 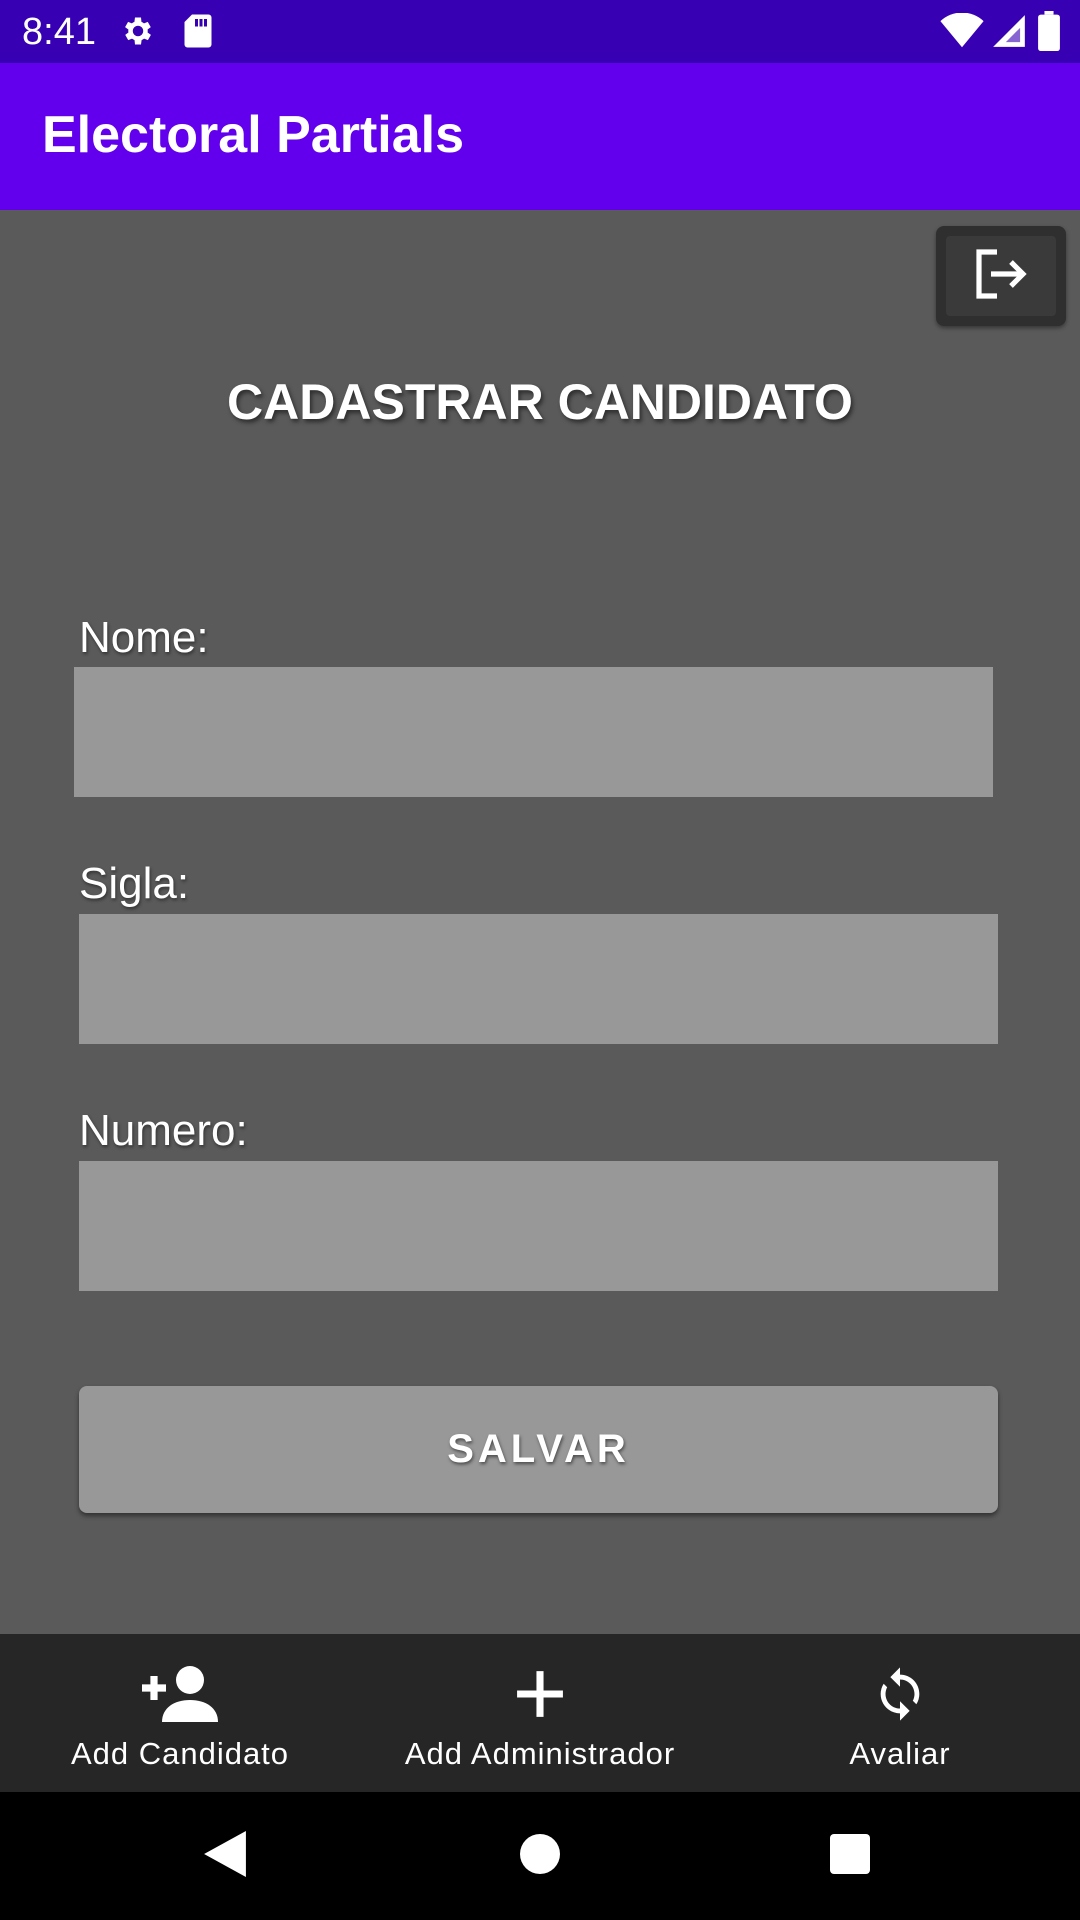 I want to click on recents-square-icon, so click(x=850, y=1856).